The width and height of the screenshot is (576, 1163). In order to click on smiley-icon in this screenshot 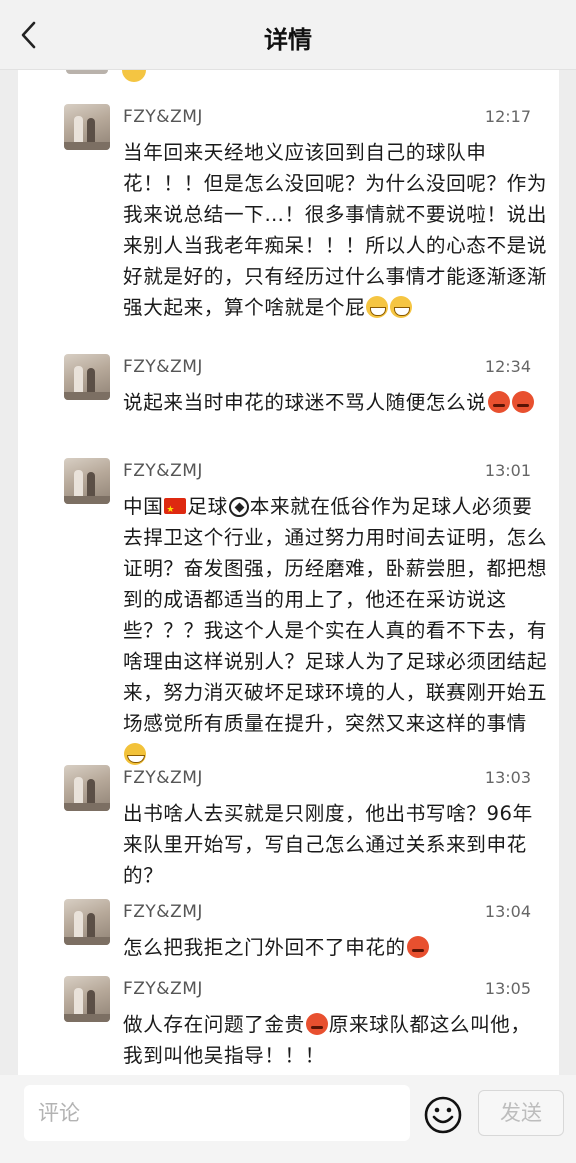, I will do `click(443, 1115)`.